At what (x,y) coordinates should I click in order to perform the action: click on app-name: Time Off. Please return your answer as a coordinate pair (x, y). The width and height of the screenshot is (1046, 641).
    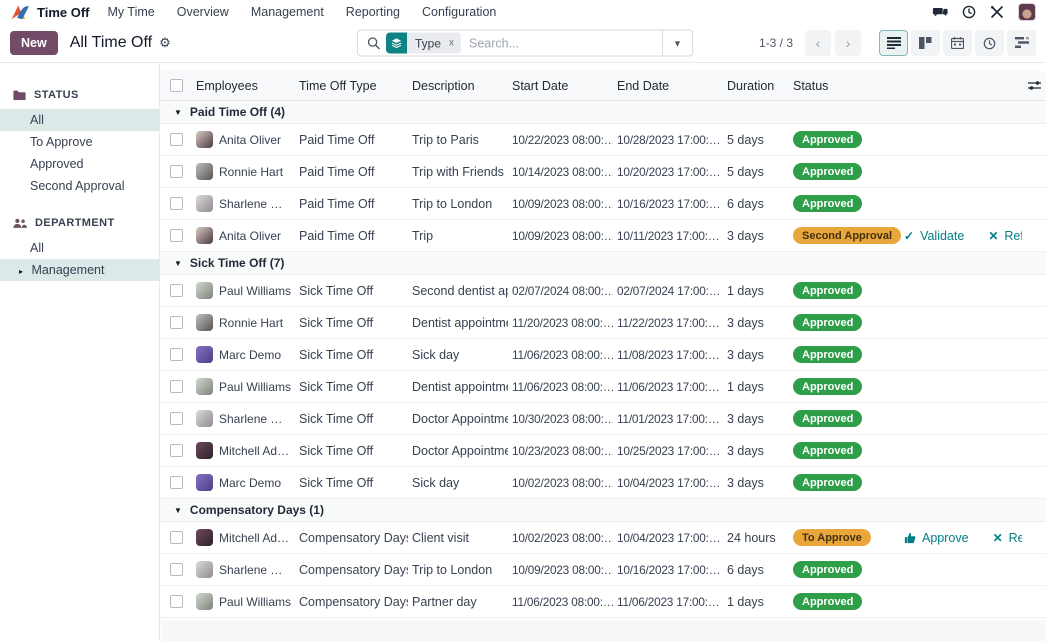
    Looking at the image, I should click on (63, 12).